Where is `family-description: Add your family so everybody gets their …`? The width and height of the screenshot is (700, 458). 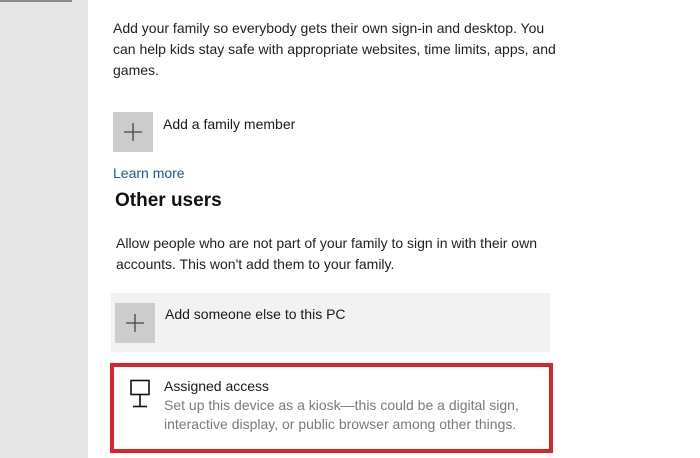
family-description: Add your family so everybody gets their … is located at coordinates (334, 49).